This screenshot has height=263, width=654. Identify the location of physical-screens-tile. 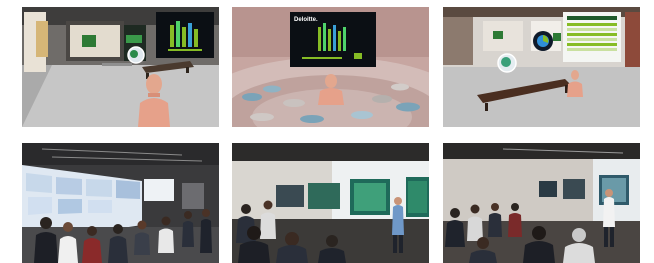
(330, 203).